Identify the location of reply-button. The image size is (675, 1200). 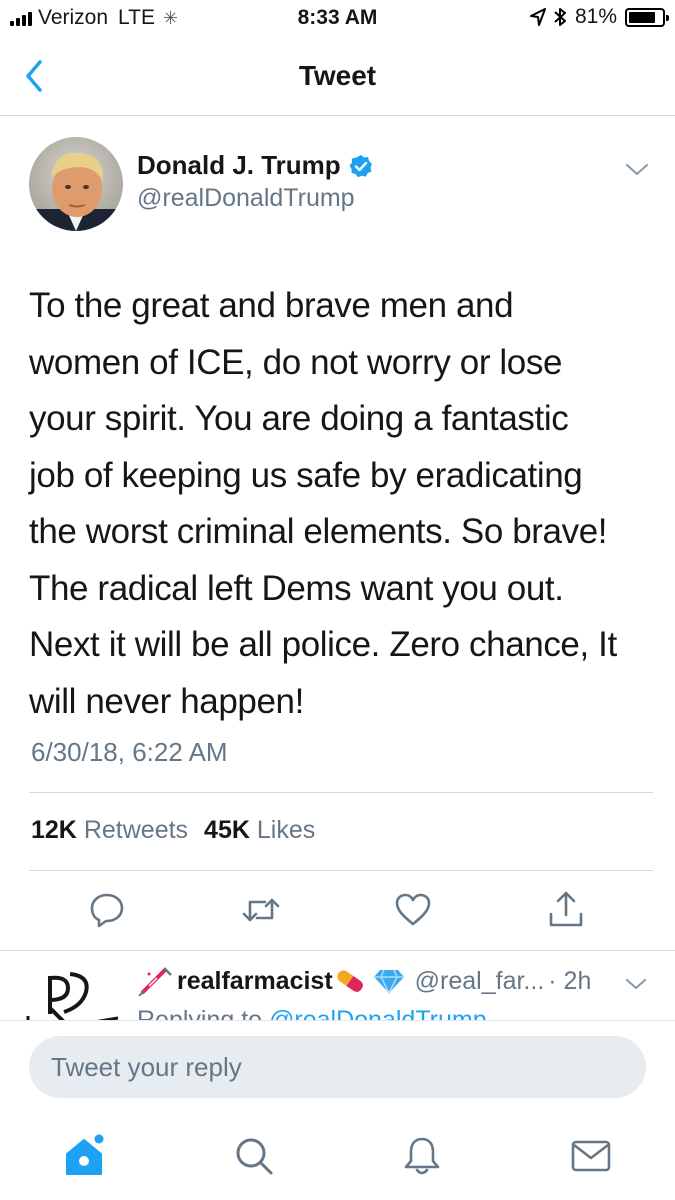
(107, 910).